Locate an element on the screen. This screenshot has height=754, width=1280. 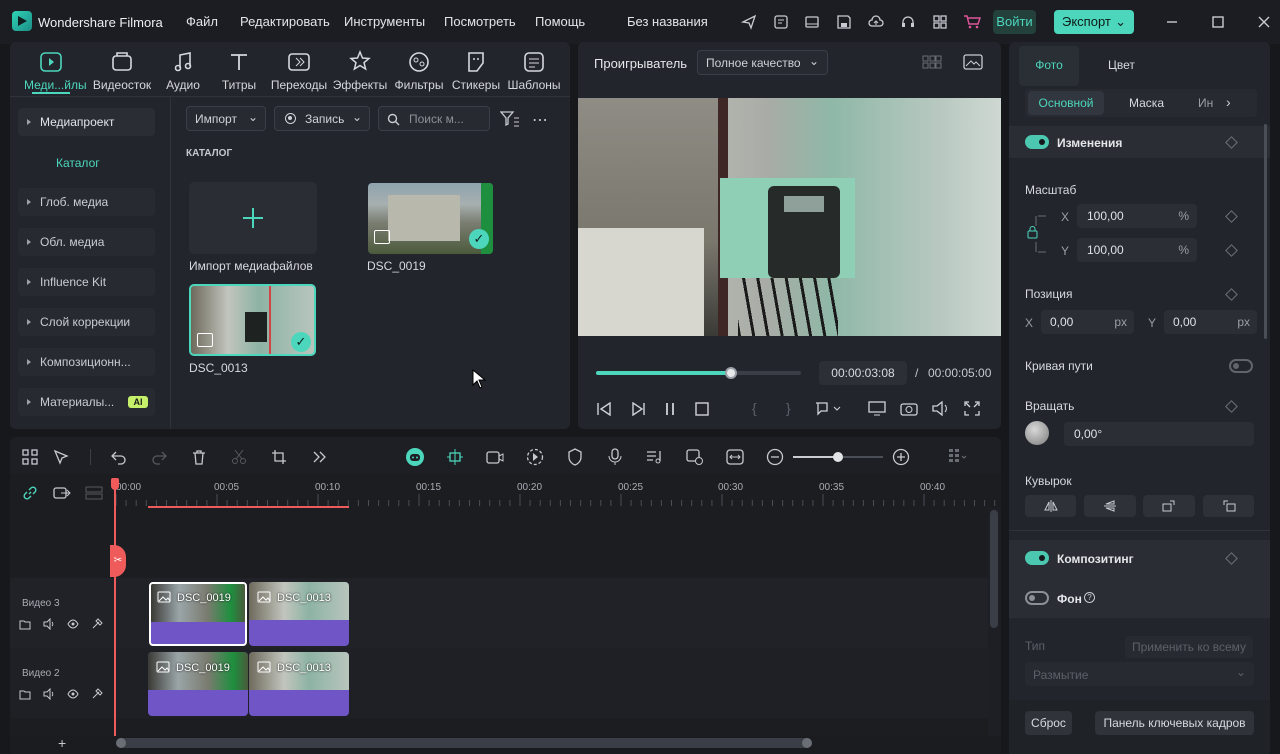
tab-audio: Аудио is located at coordinates (183, 71).